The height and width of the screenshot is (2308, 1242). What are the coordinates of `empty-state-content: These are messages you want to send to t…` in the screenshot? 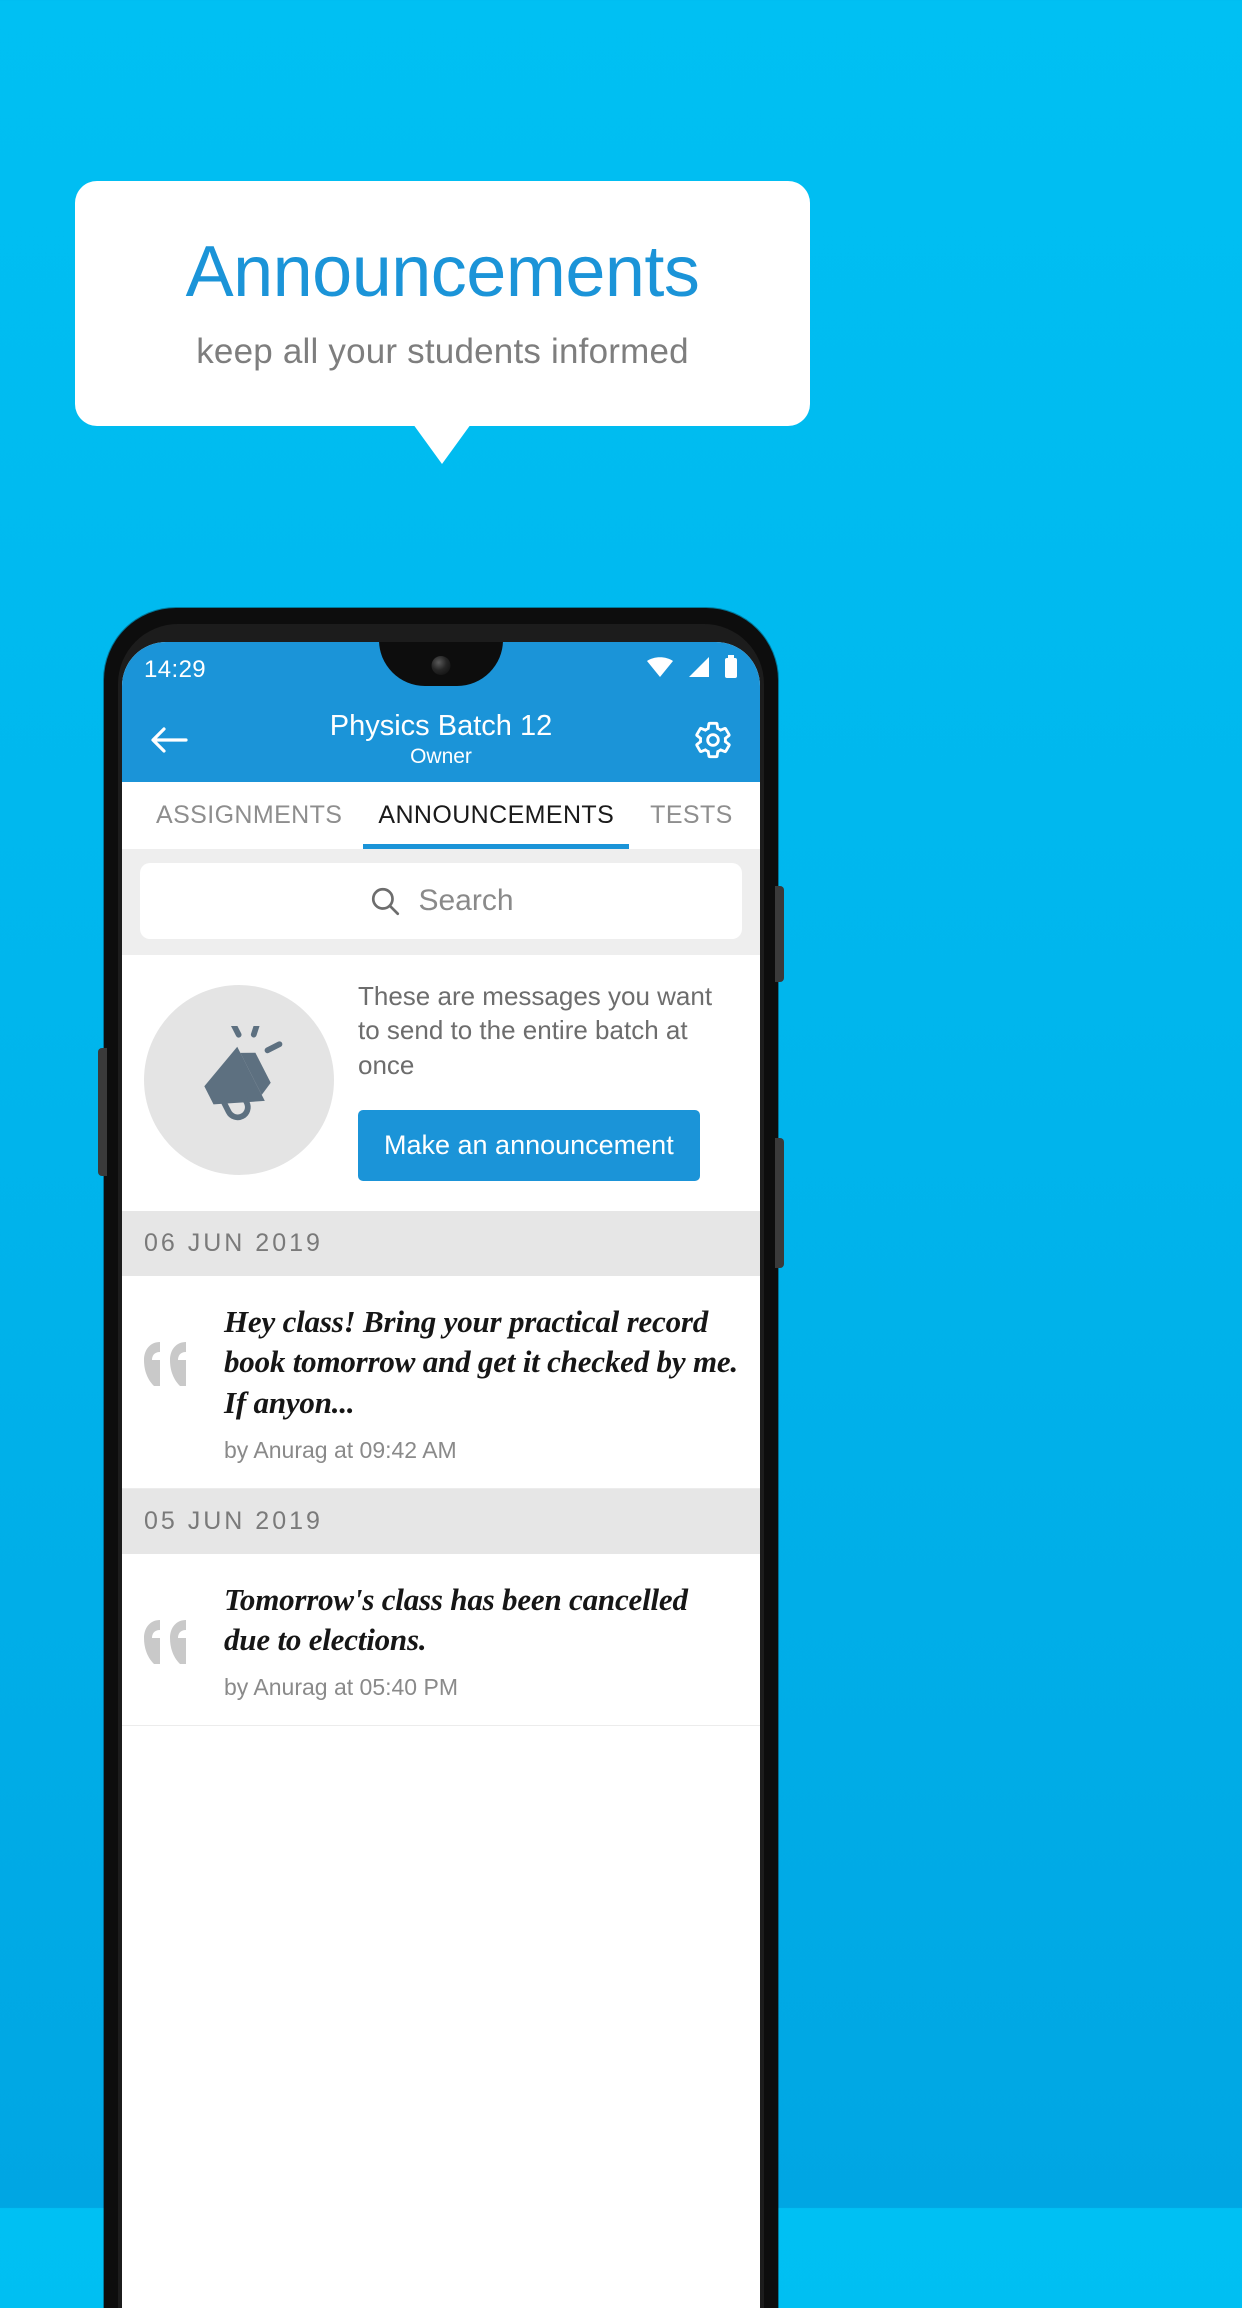 It's located at (548, 1080).